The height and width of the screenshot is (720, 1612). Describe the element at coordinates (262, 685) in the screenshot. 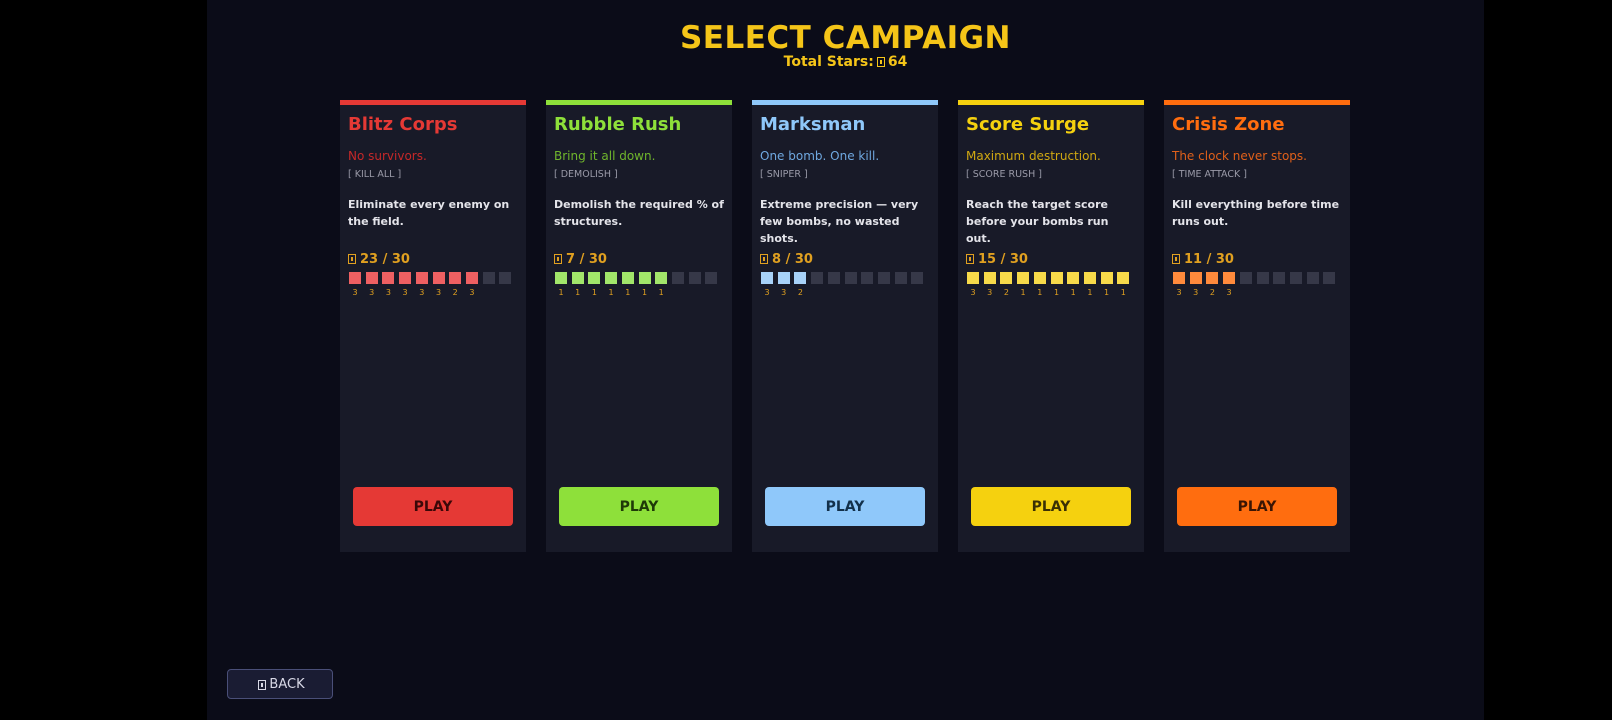

I see `star-icon` at that location.